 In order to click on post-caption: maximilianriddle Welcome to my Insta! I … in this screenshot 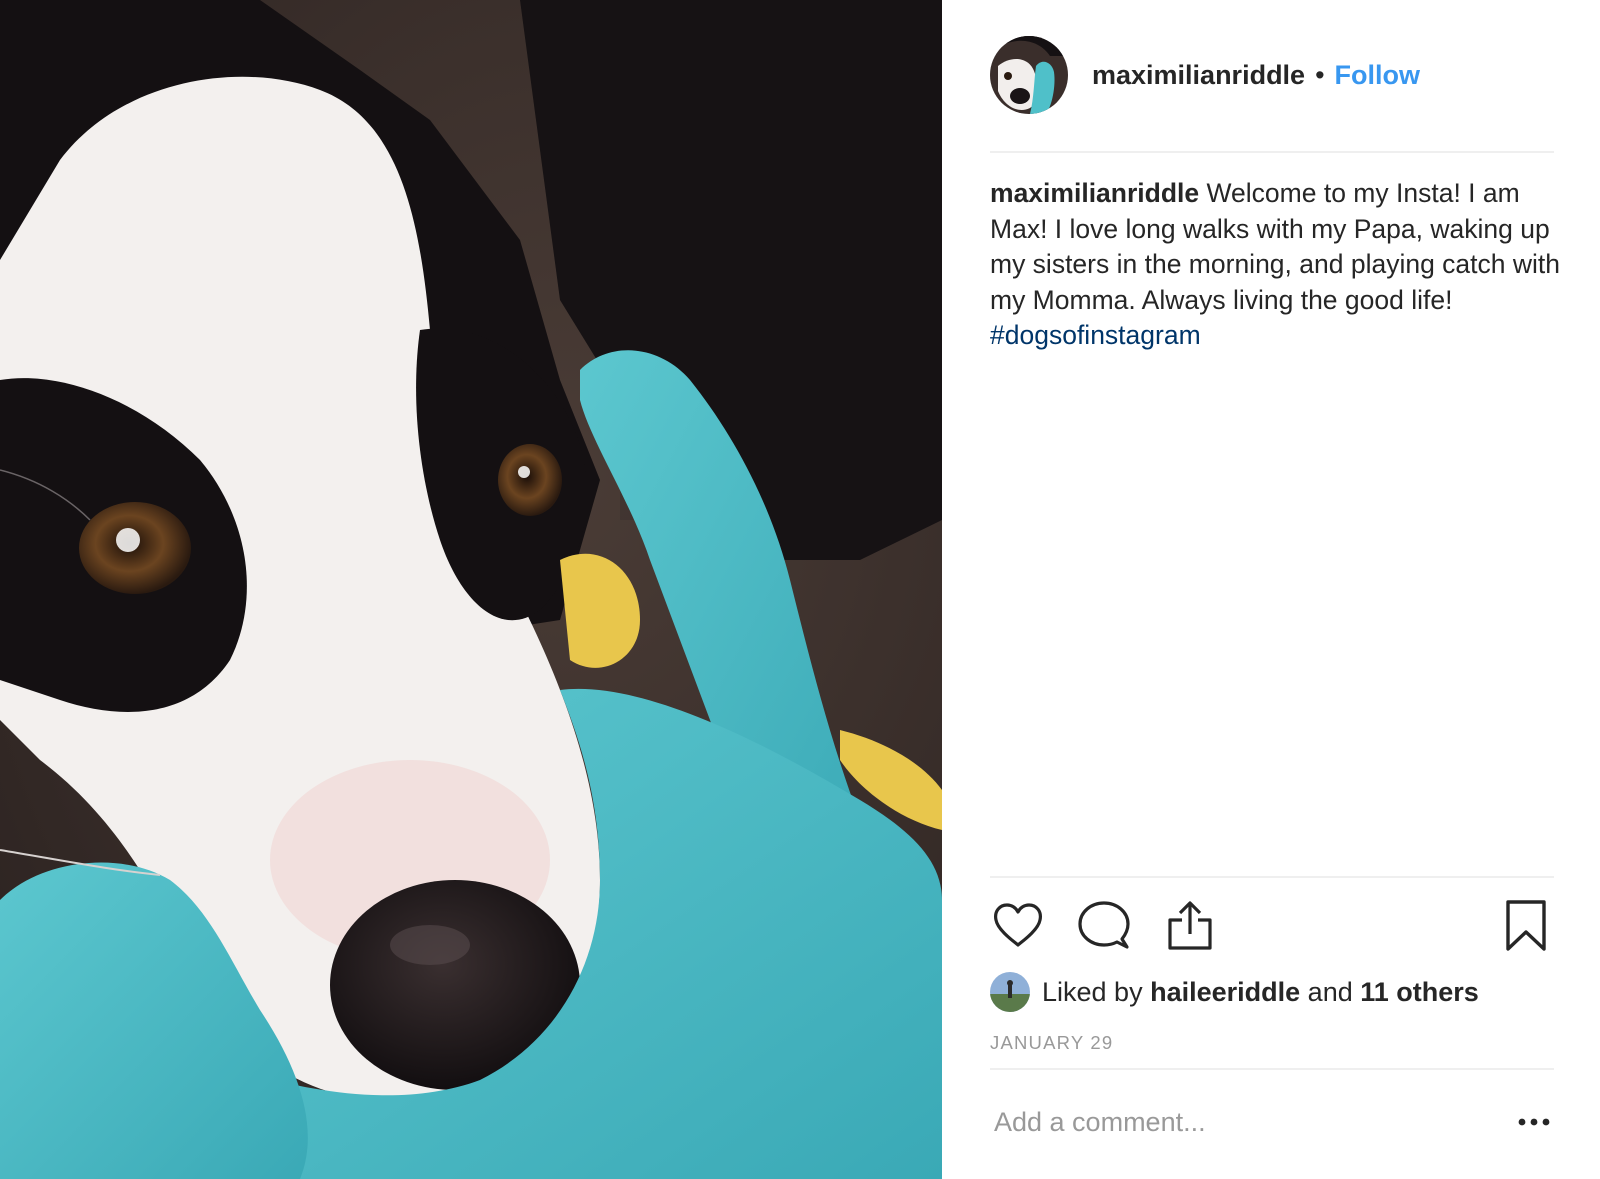, I will do `click(1275, 265)`.